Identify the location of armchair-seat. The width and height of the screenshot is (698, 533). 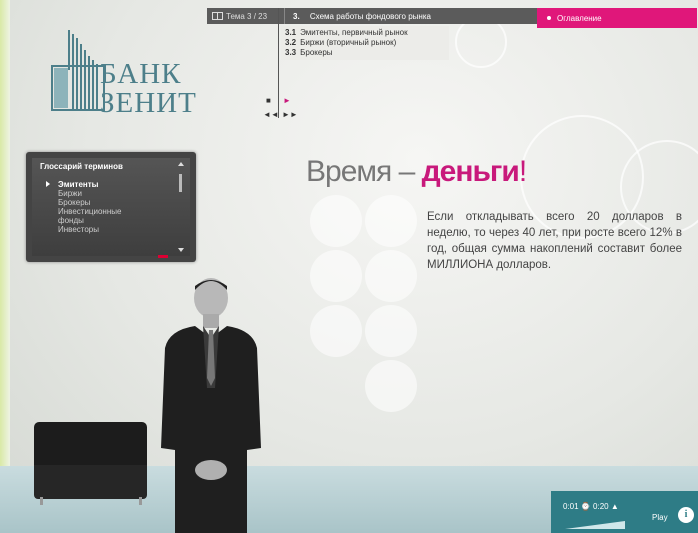
(90, 482).